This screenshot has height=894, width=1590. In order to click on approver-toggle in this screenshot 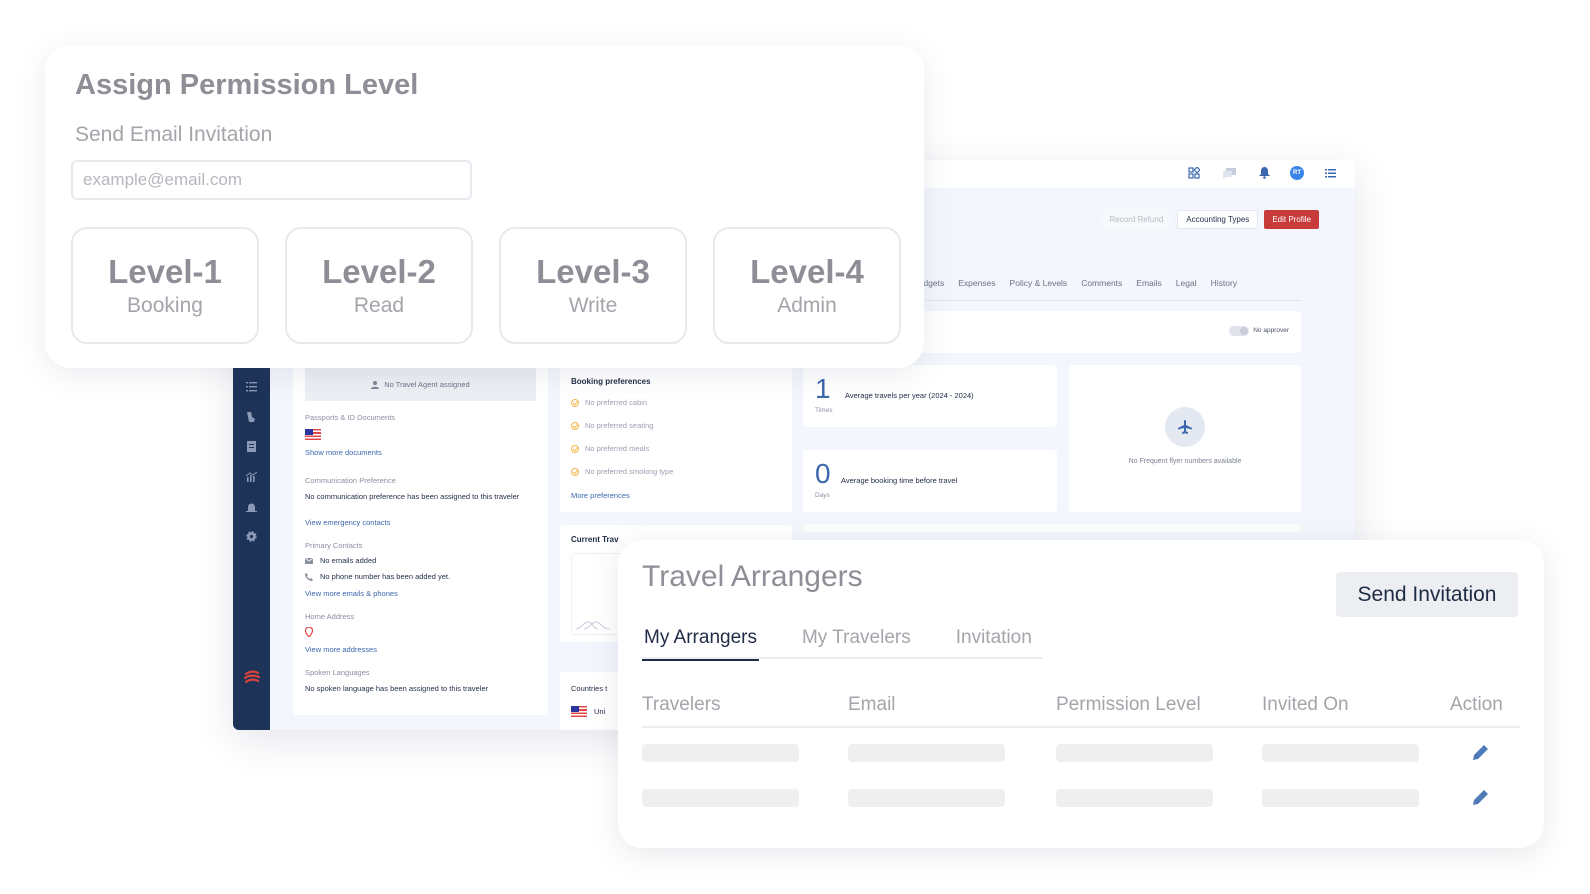, I will do `click(1239, 331)`.